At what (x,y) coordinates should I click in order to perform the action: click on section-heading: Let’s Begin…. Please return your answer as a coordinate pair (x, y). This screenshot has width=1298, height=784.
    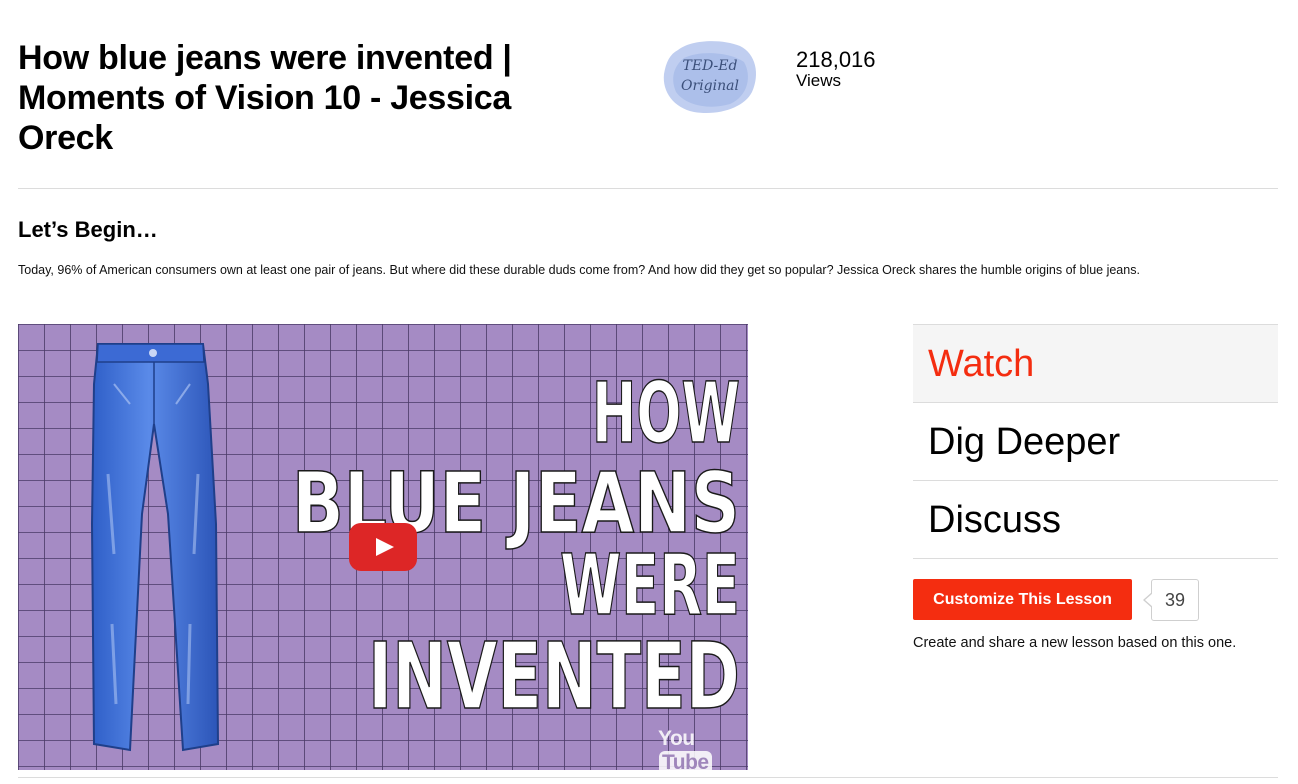
    Looking at the image, I should click on (88, 229).